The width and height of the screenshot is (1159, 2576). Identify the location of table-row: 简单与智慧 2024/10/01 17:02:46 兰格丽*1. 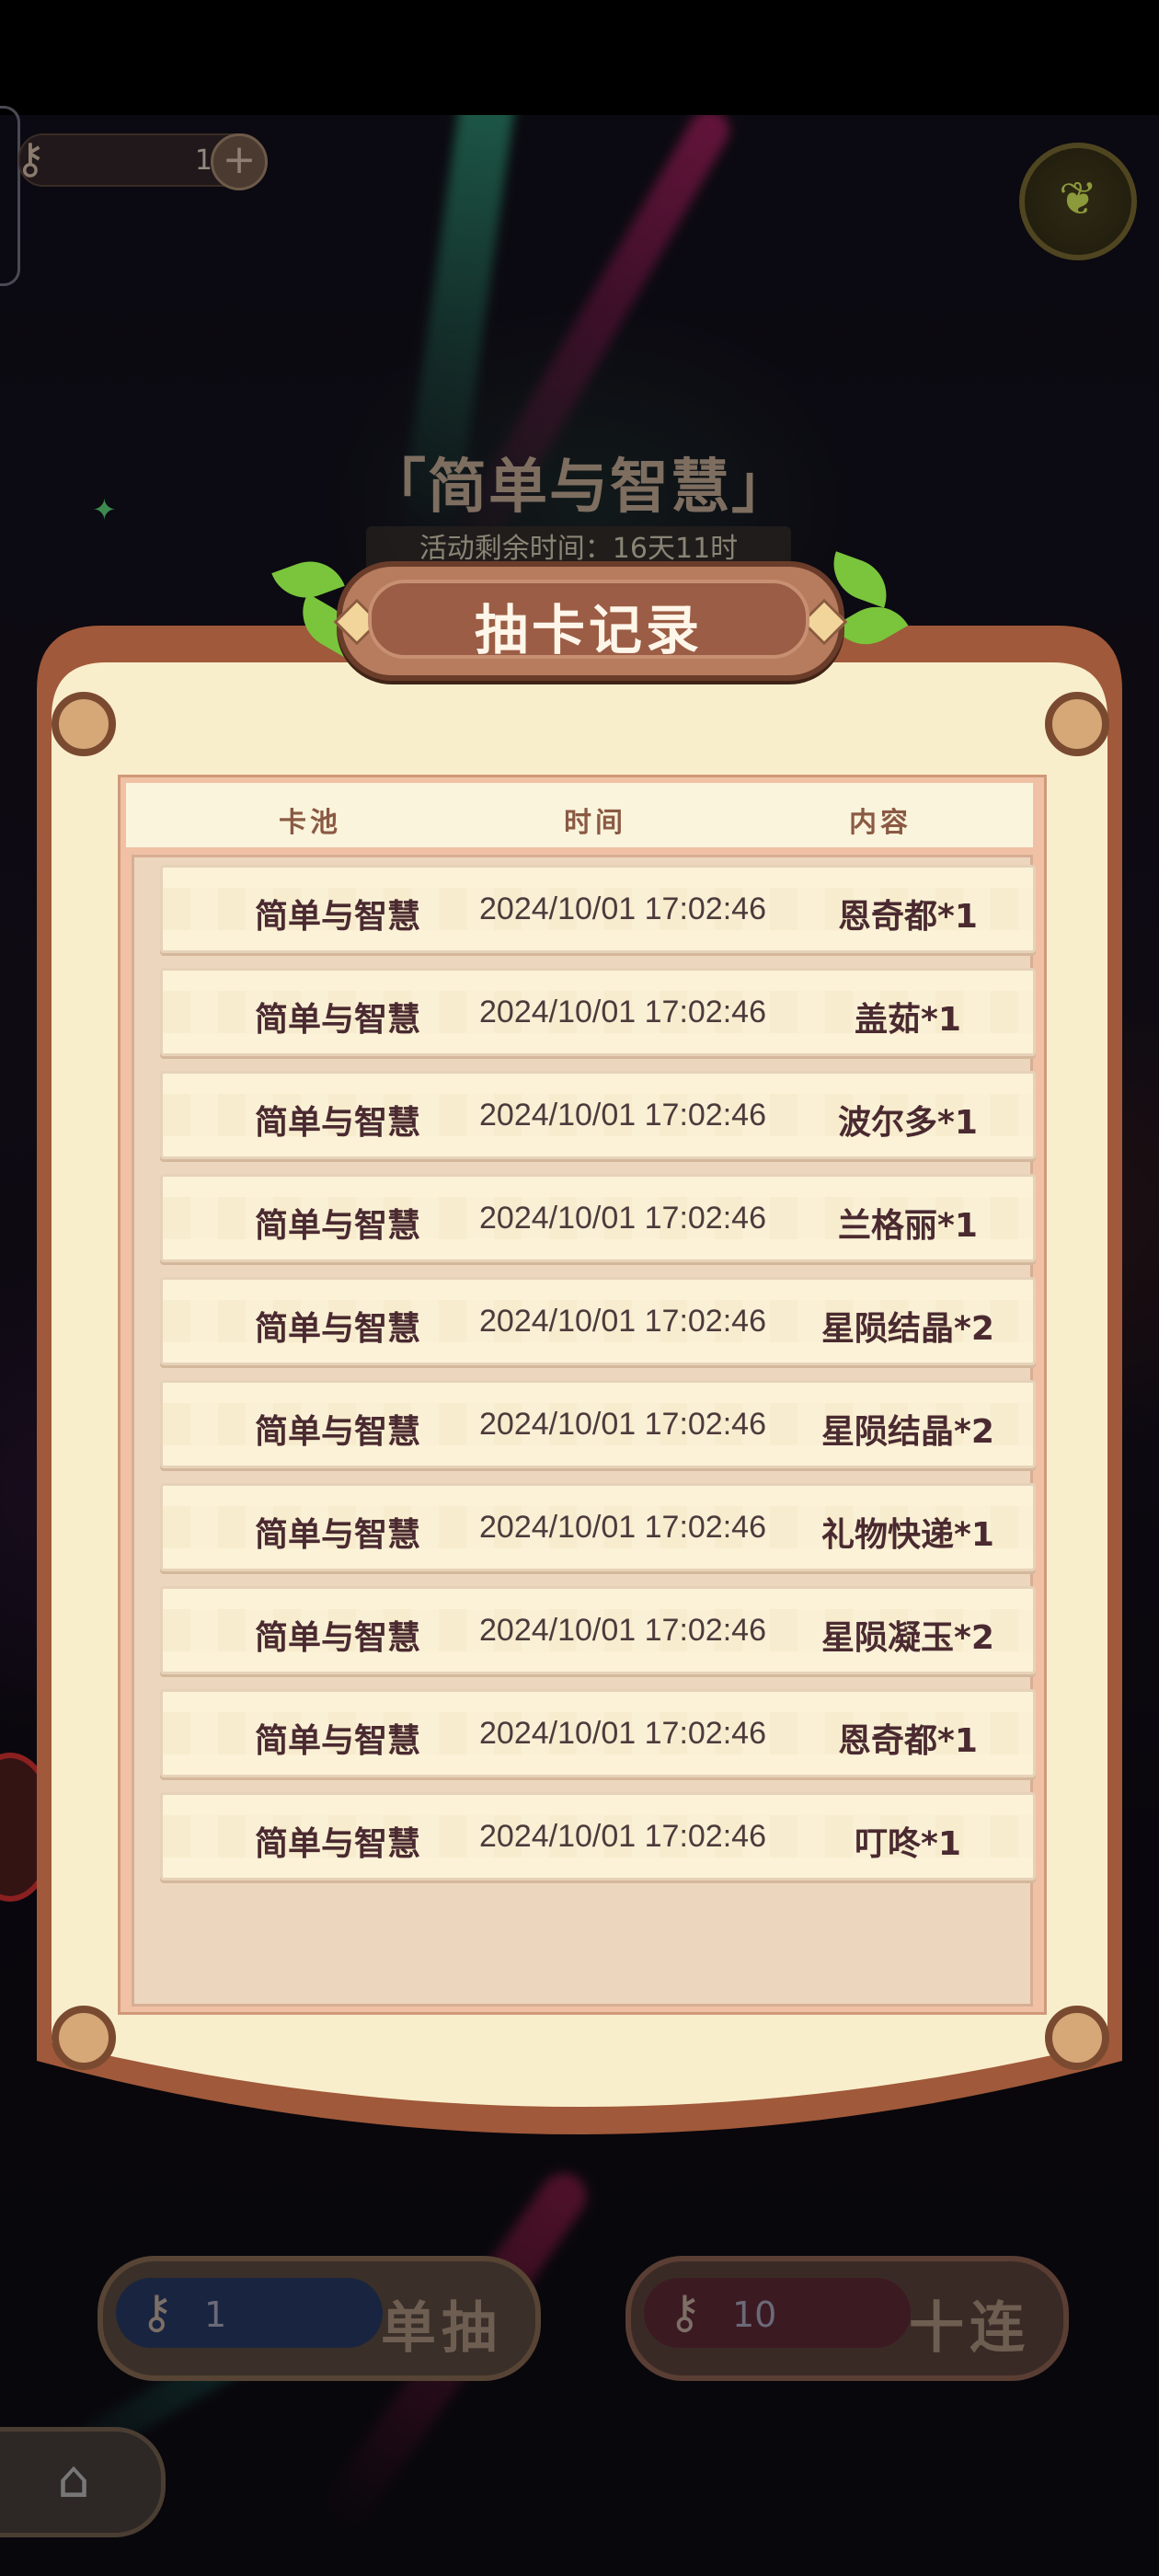
(598, 1218).